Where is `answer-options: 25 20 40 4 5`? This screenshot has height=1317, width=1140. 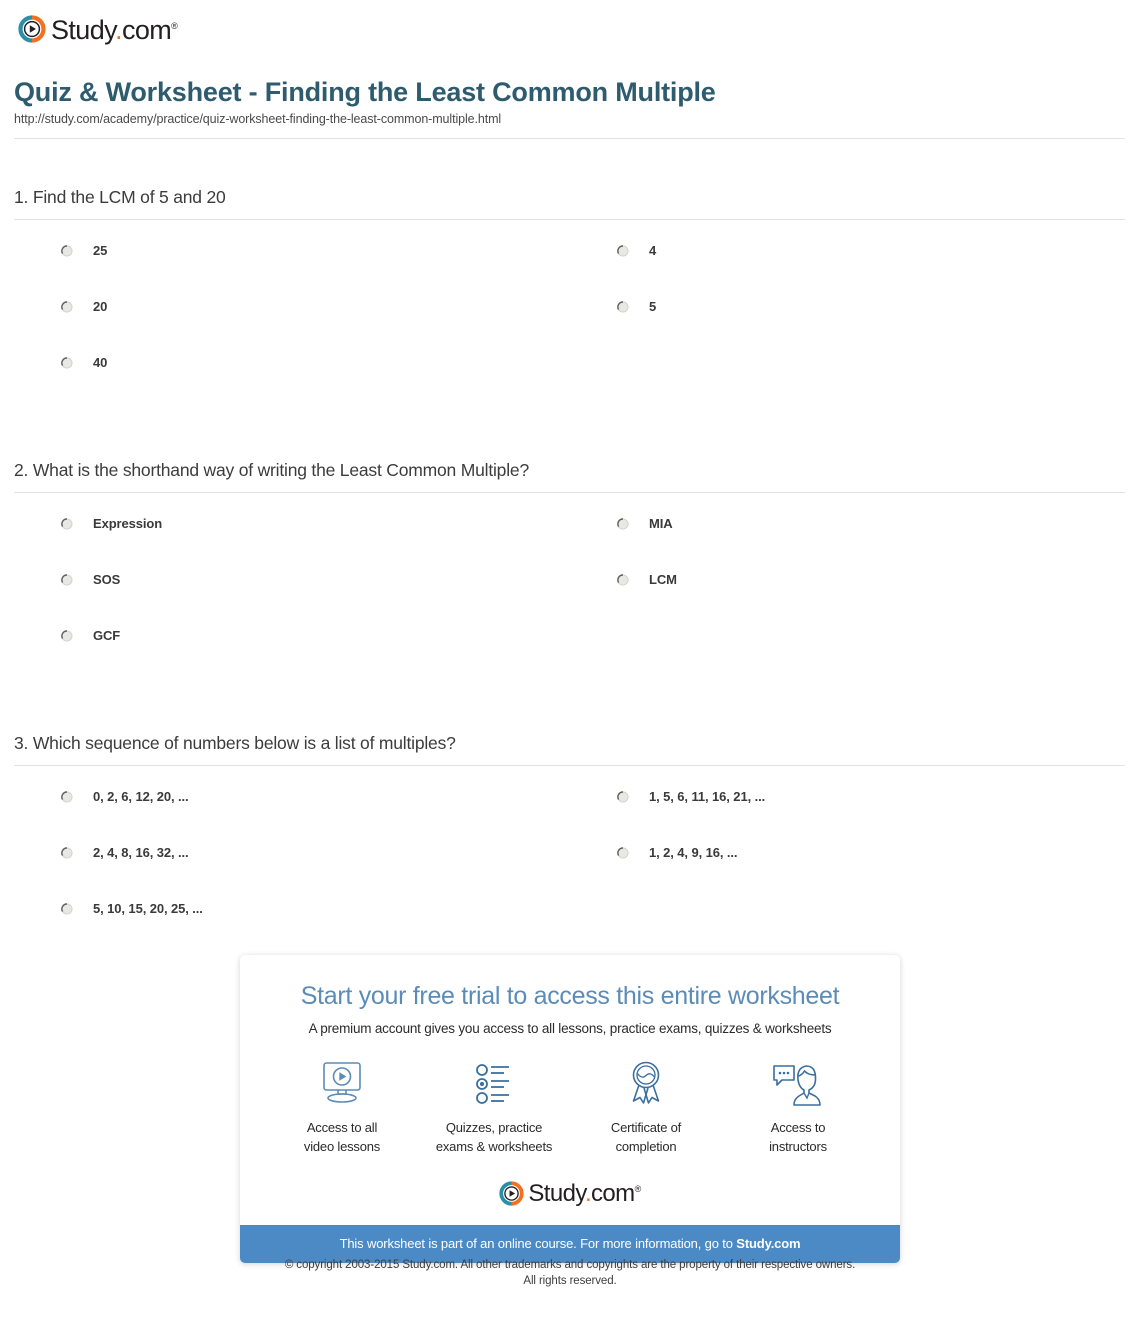
answer-options: 25 20 40 4 5 is located at coordinates (570, 316).